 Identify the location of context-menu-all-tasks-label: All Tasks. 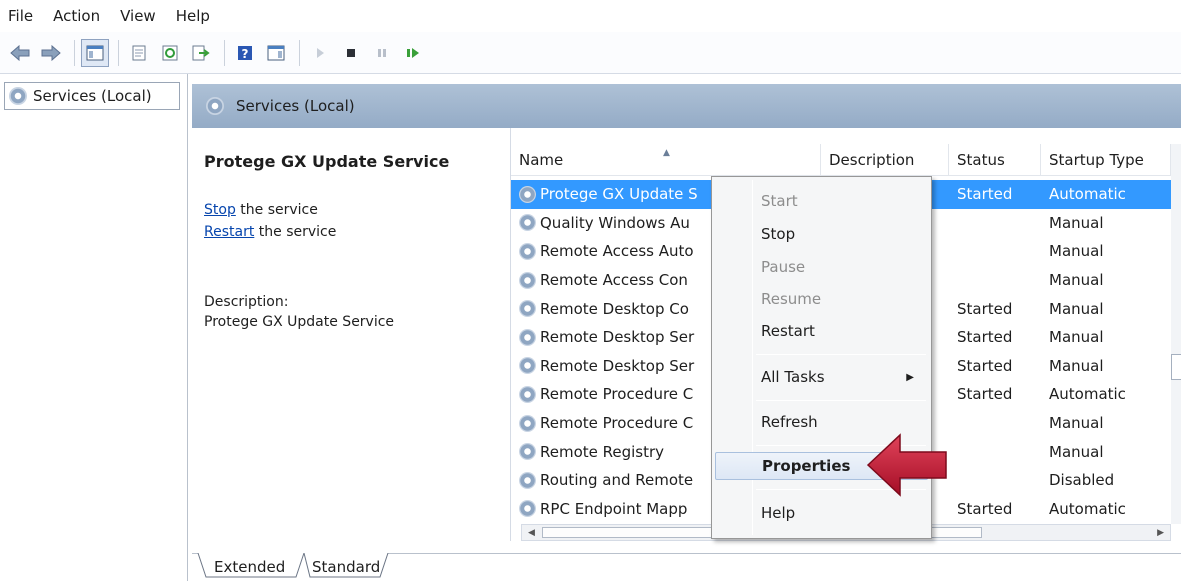
(793, 377).